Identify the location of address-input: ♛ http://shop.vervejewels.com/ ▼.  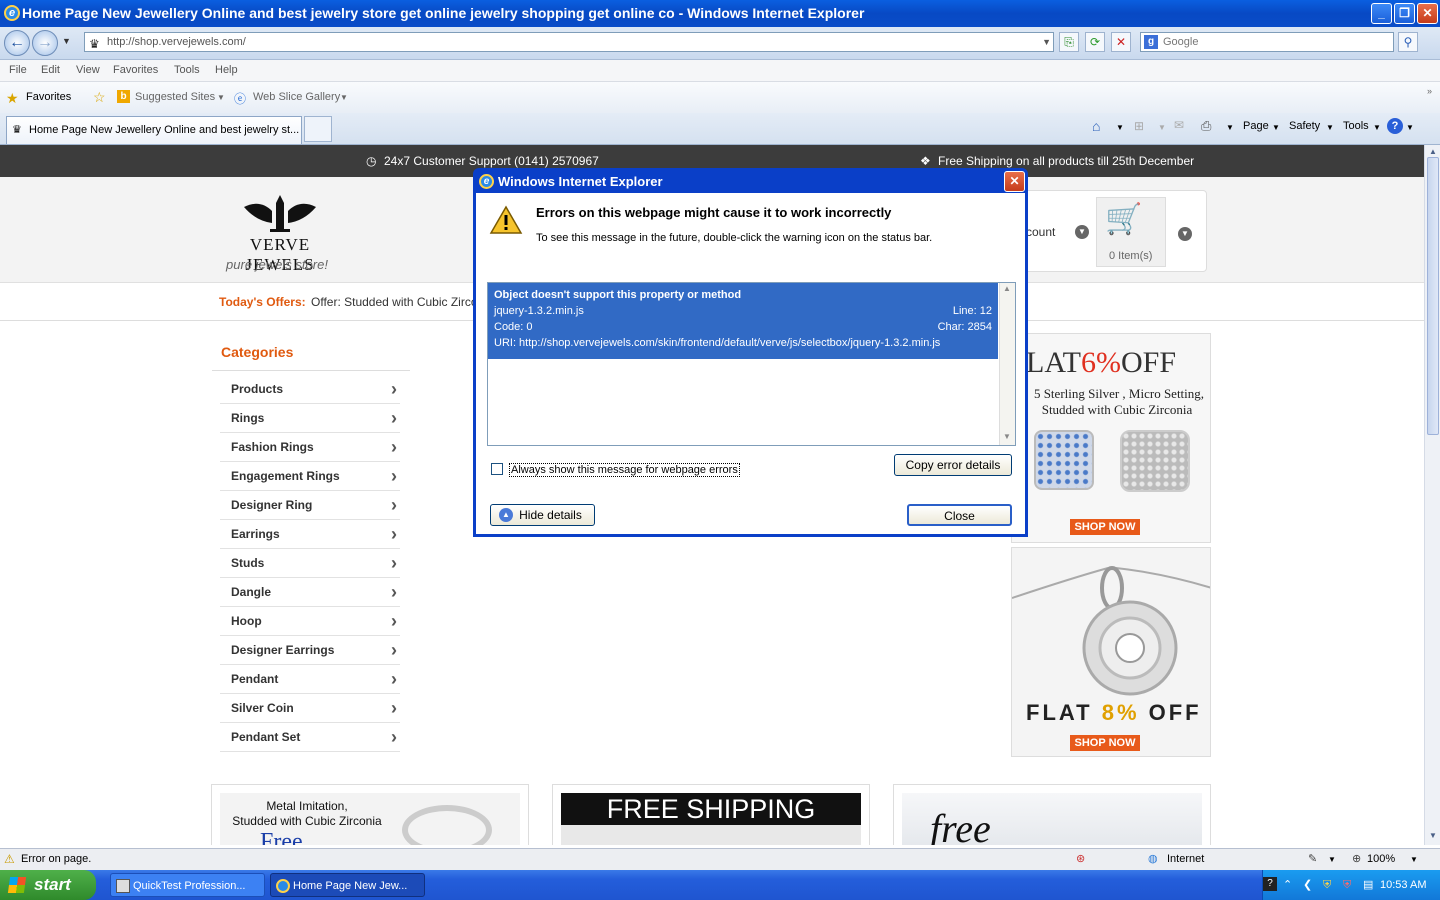
(569, 42).